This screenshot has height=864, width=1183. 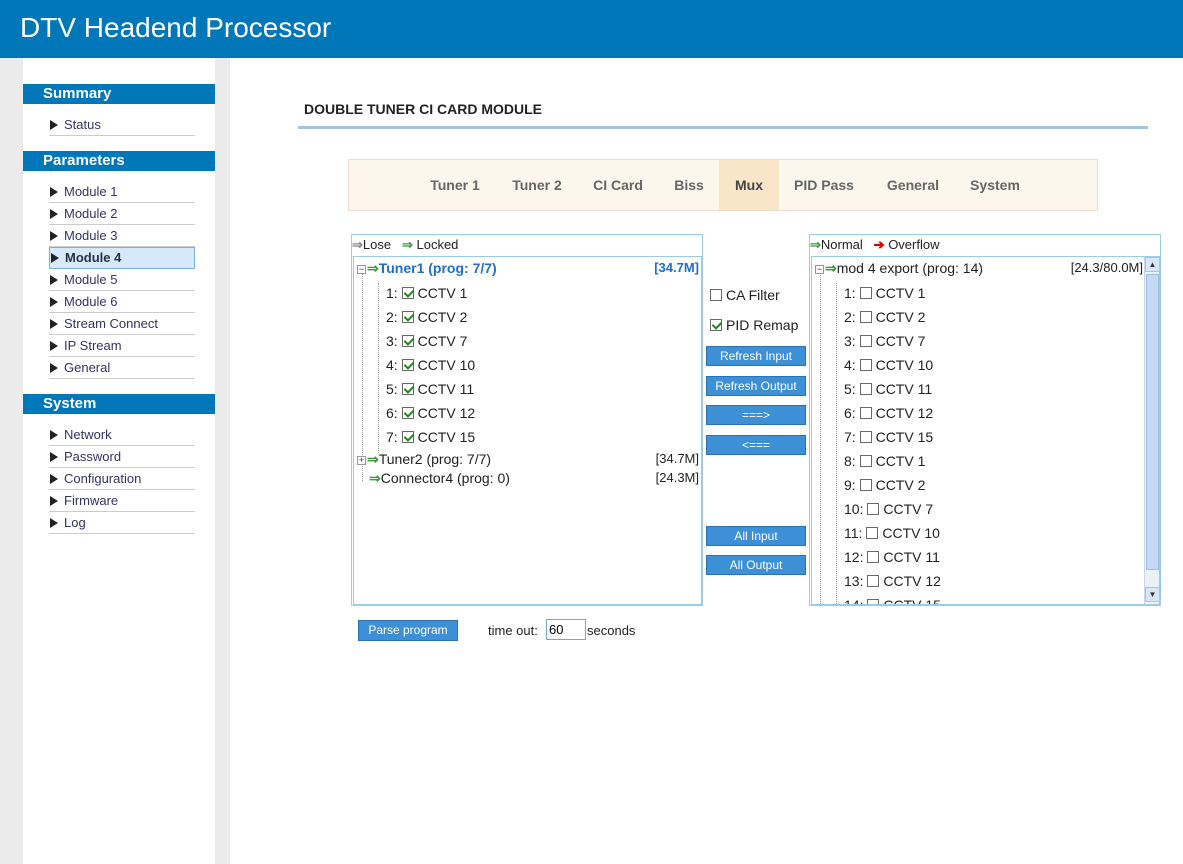 What do you see at coordinates (618, 185) in the screenshot?
I see `tab-ci-card: CI Card` at bounding box center [618, 185].